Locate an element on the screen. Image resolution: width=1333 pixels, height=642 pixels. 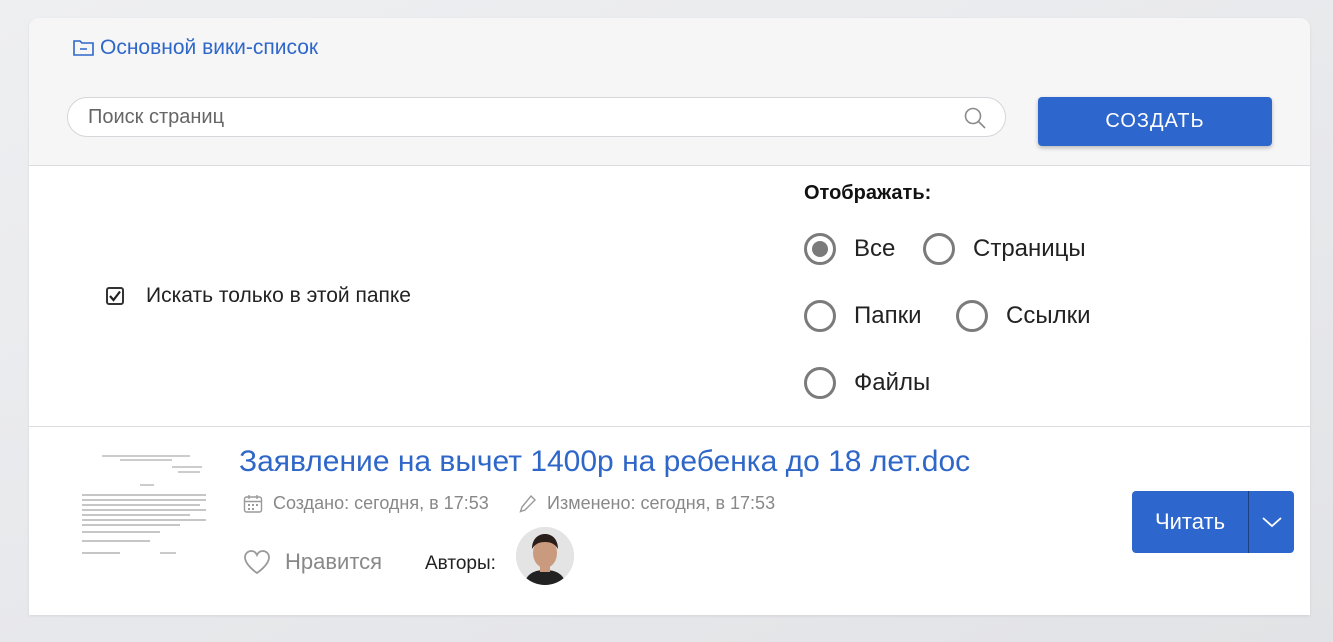
checkmark-icon is located at coordinates (115, 296).